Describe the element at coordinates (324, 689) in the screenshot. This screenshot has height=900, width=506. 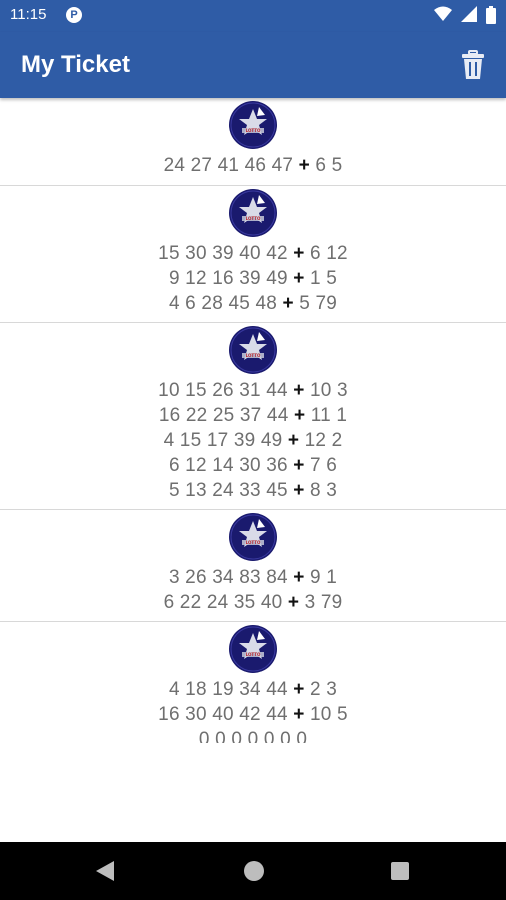
I see `extra-numbers: 2 3` at that location.